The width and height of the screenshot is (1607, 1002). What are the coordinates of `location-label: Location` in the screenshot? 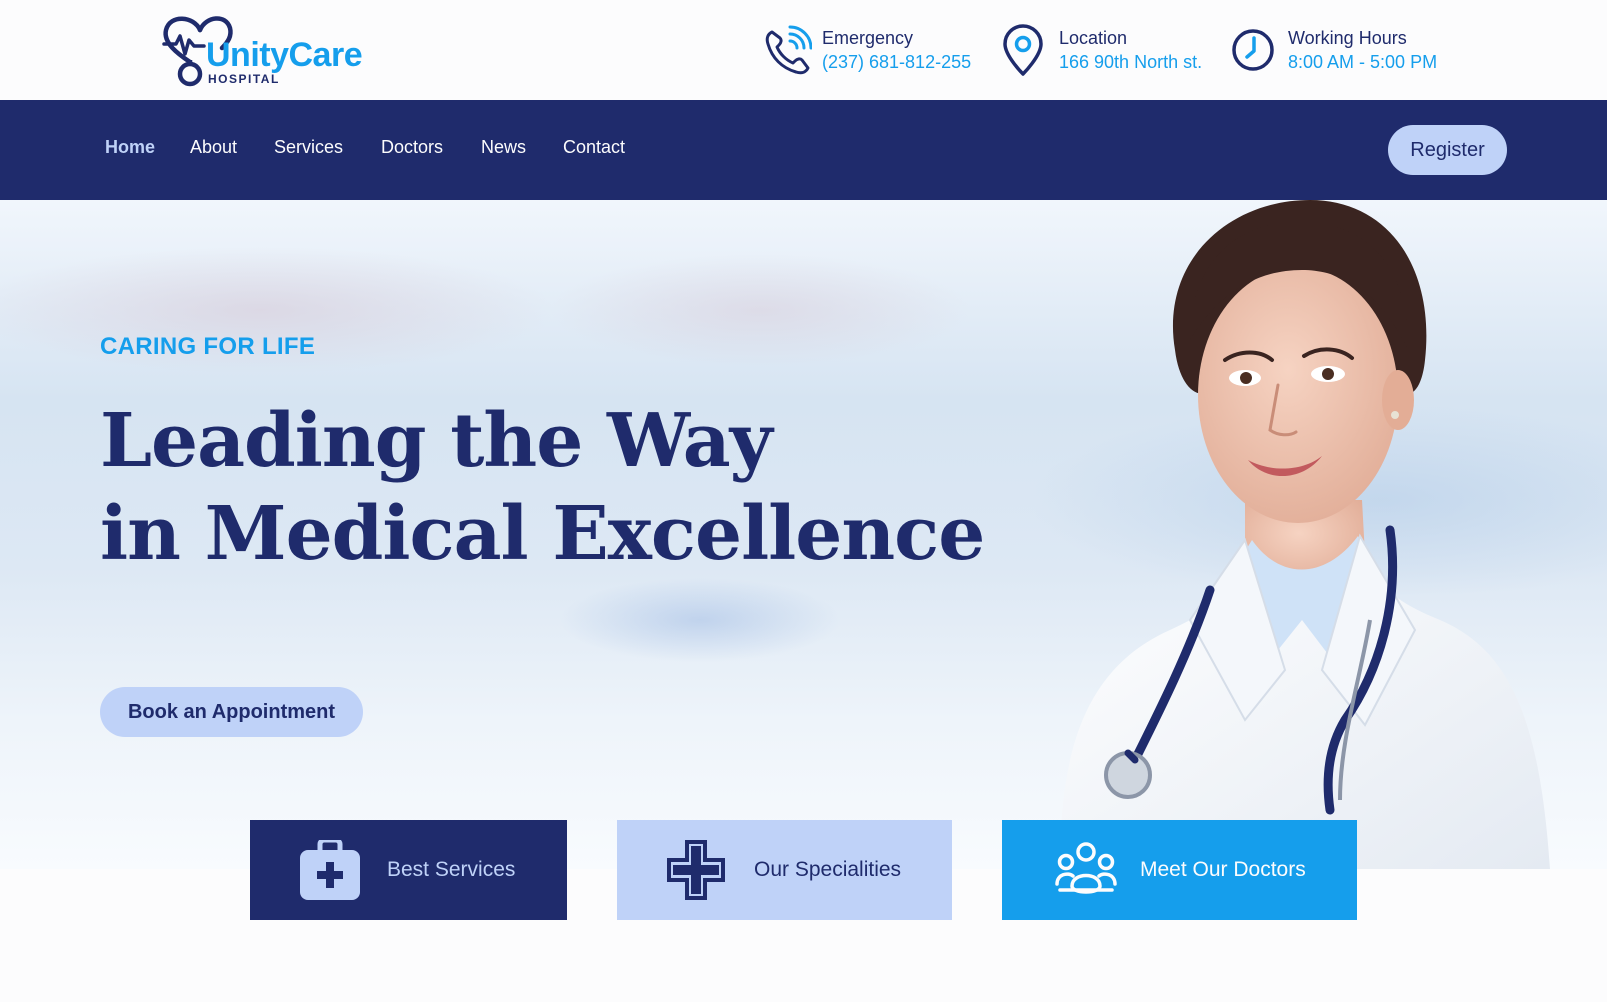 It's located at (1093, 38).